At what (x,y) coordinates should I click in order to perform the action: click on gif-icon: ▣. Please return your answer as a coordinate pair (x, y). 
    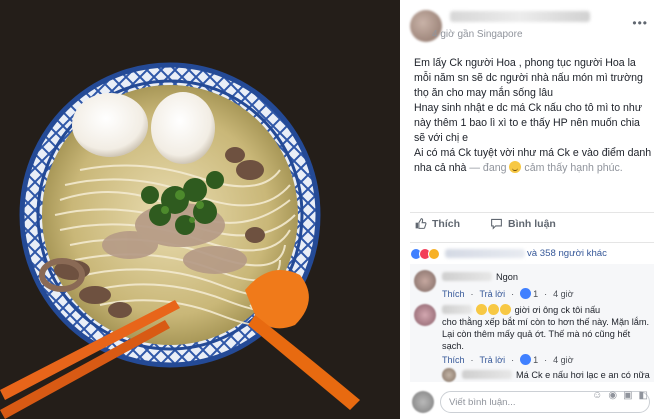
    Looking at the image, I should click on (627, 395).